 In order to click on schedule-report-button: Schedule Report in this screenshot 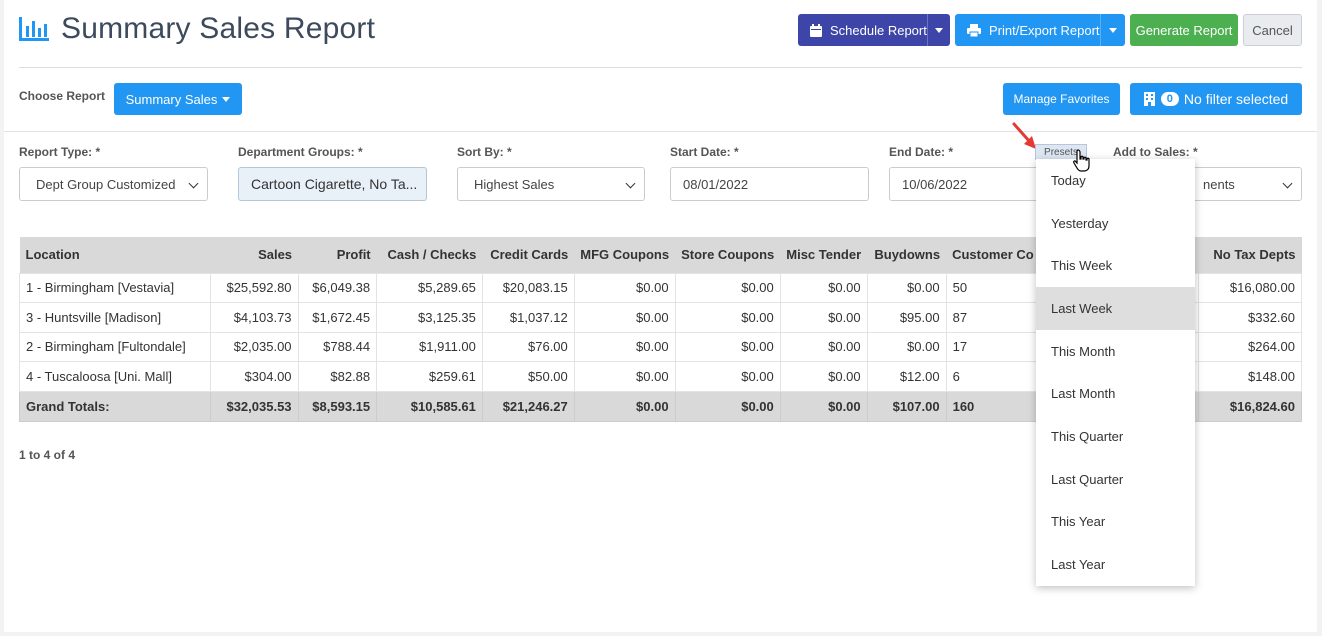, I will do `click(874, 30)`.